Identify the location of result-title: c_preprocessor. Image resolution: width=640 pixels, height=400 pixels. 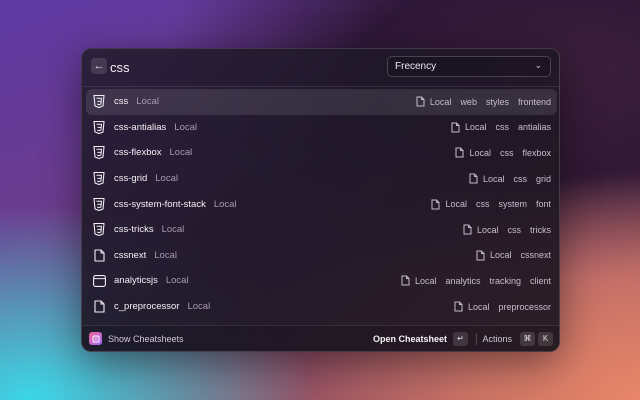
(147, 307).